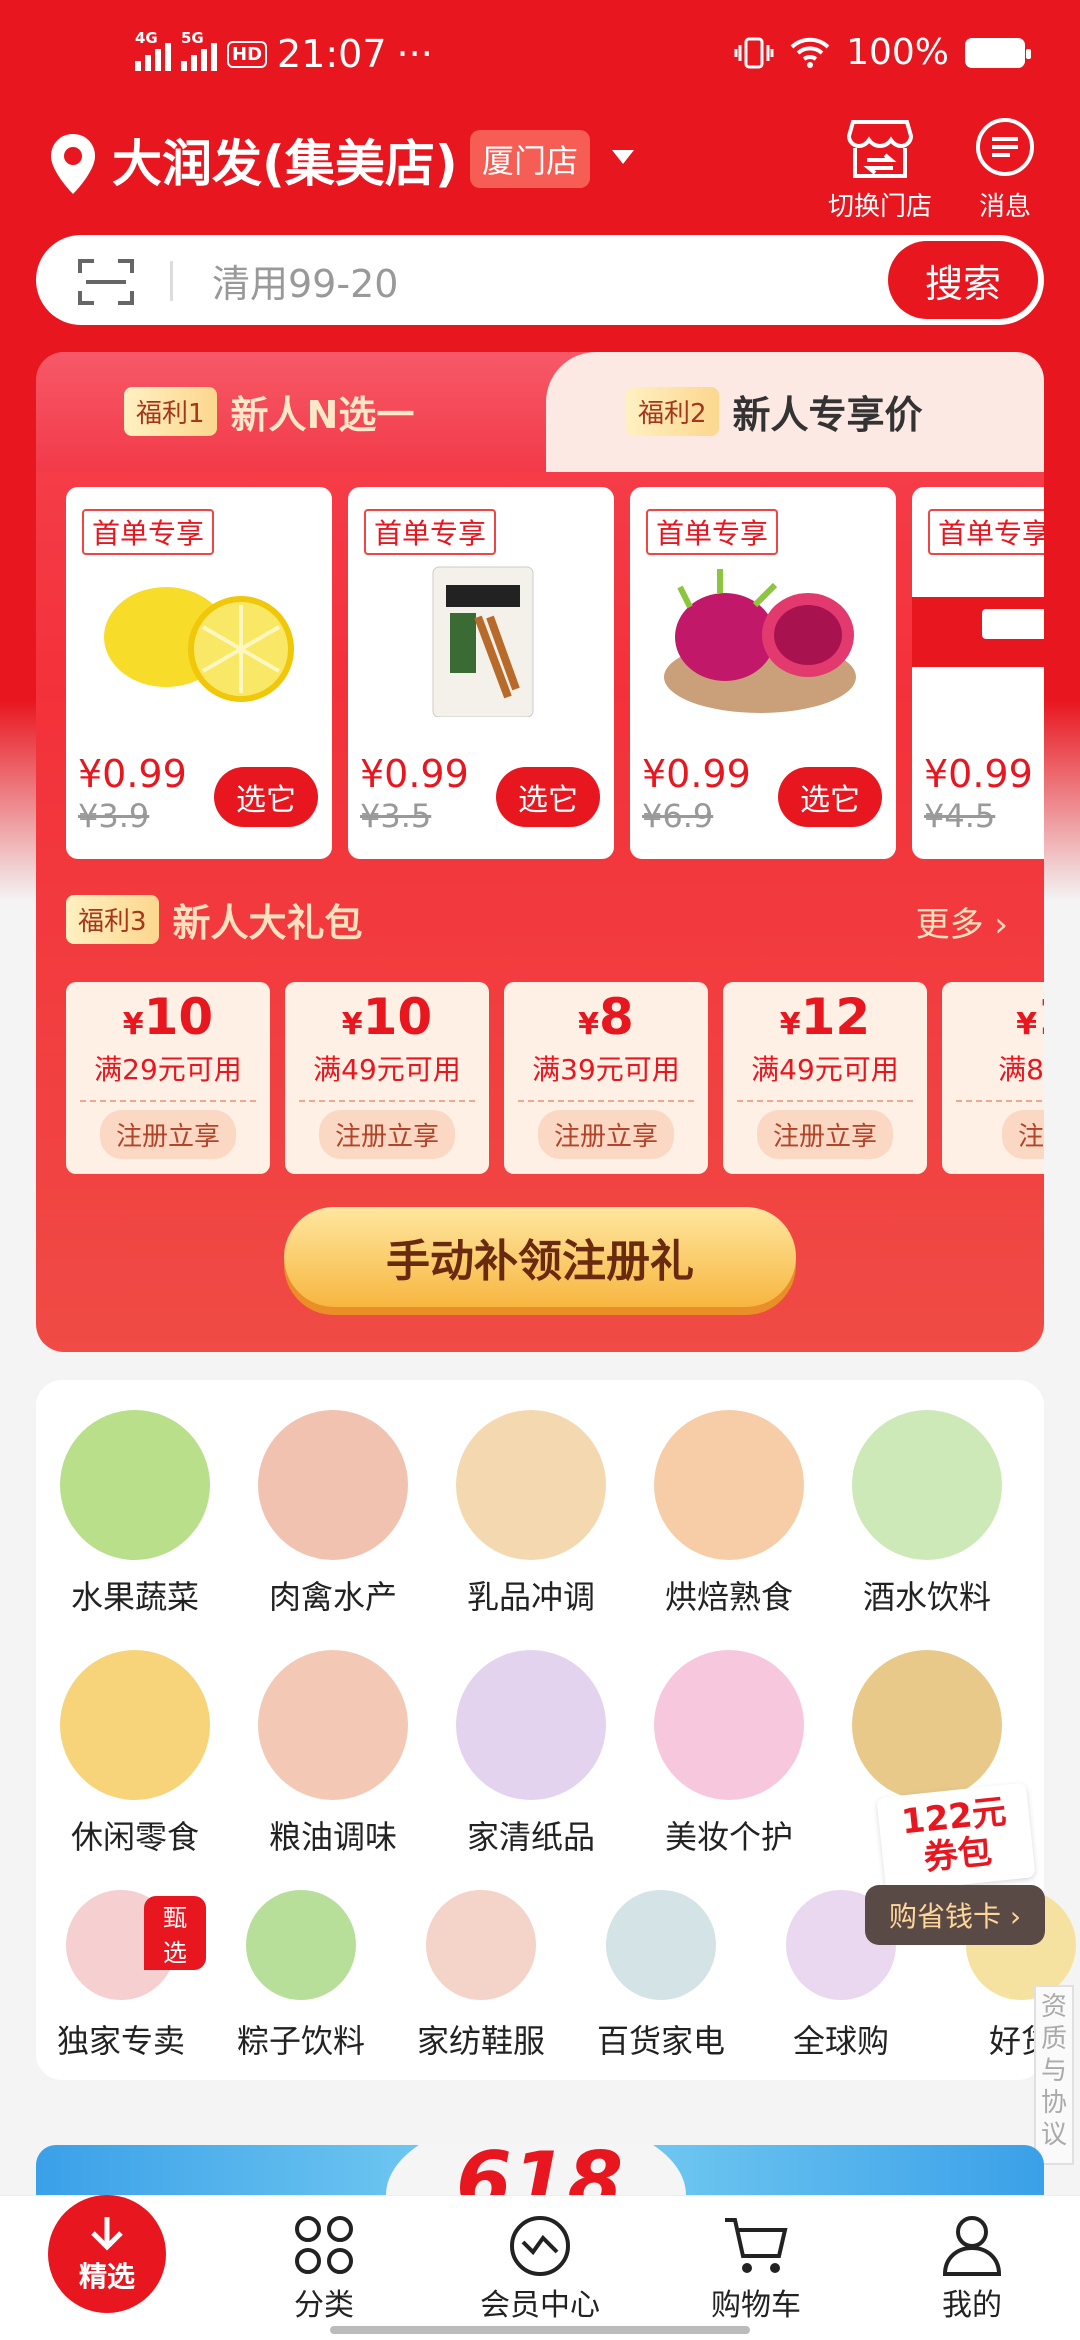  What do you see at coordinates (540, 2305) in the screenshot?
I see `tab-label: 会员中心` at bounding box center [540, 2305].